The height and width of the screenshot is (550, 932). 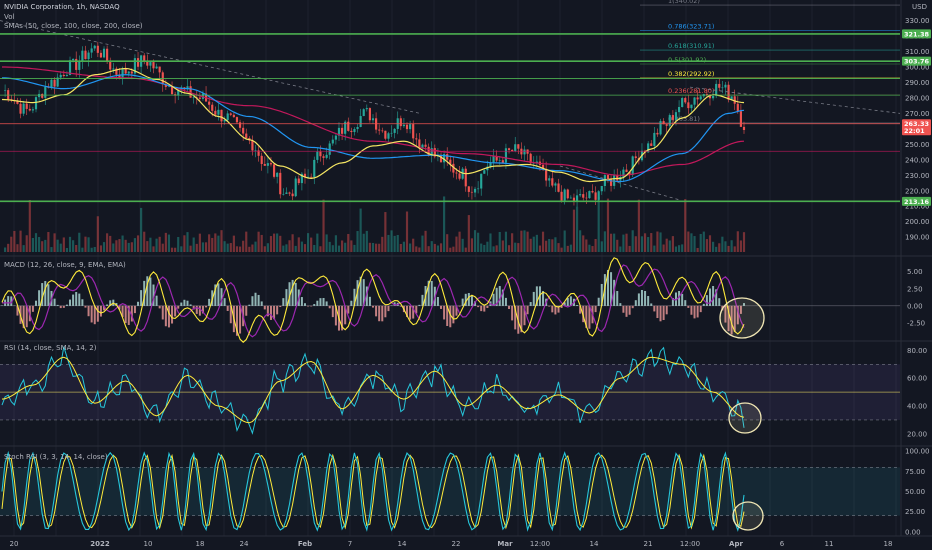 I want to click on currency-label: USD, so click(x=919, y=7).